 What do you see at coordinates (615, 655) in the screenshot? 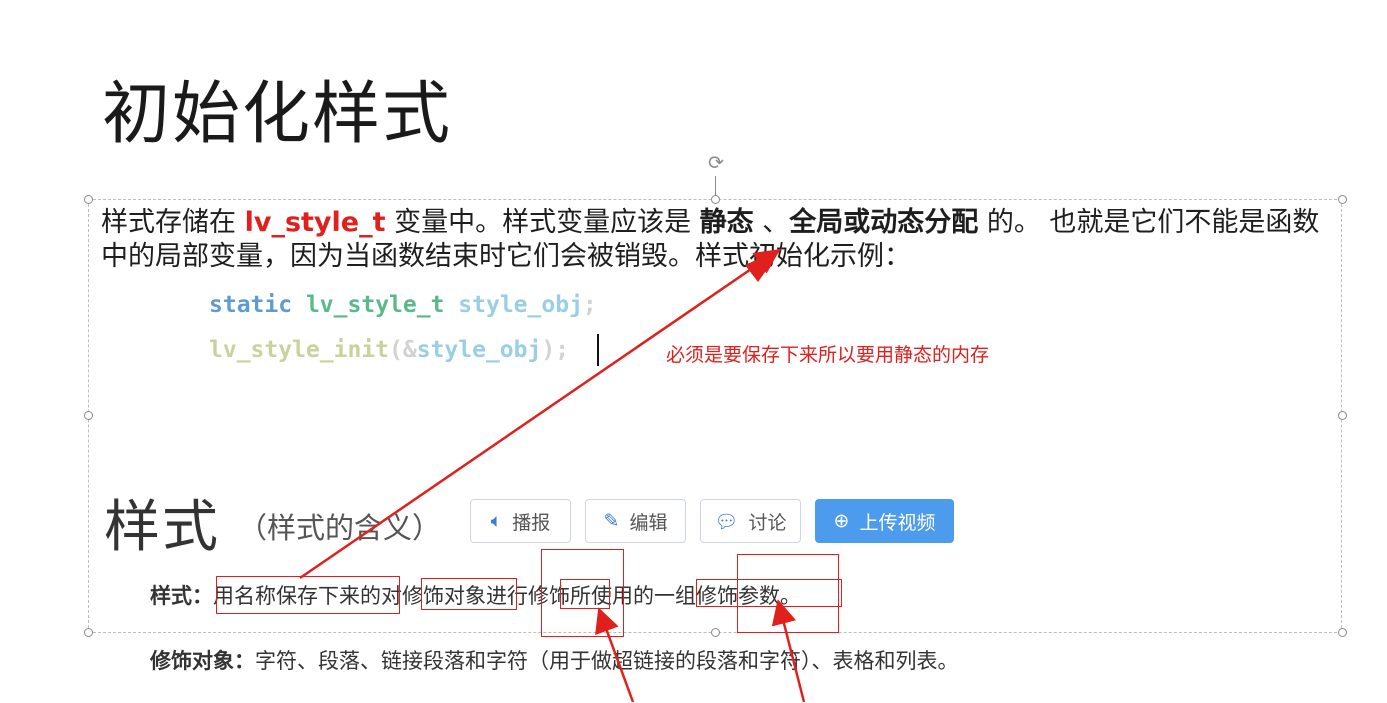
I see `arrow-to-decorate` at bounding box center [615, 655].